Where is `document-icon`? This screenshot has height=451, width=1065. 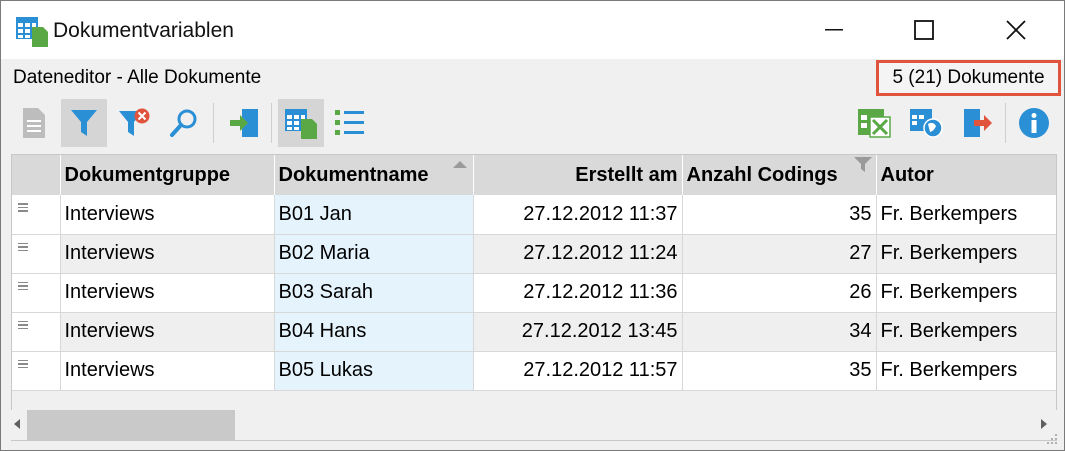
document-icon is located at coordinates (34, 123).